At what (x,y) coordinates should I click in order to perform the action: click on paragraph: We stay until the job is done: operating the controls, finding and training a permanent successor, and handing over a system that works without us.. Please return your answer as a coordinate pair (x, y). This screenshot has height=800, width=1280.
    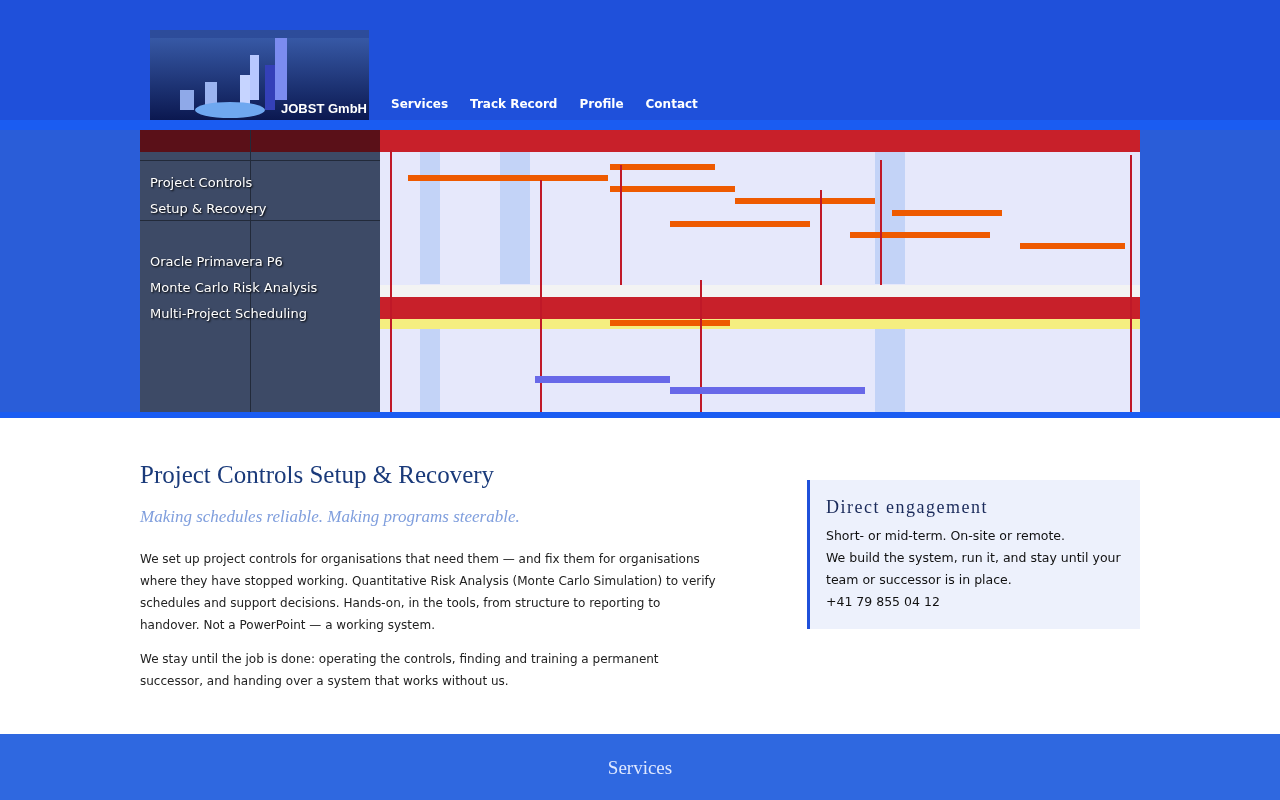
    Looking at the image, I should click on (400, 670).